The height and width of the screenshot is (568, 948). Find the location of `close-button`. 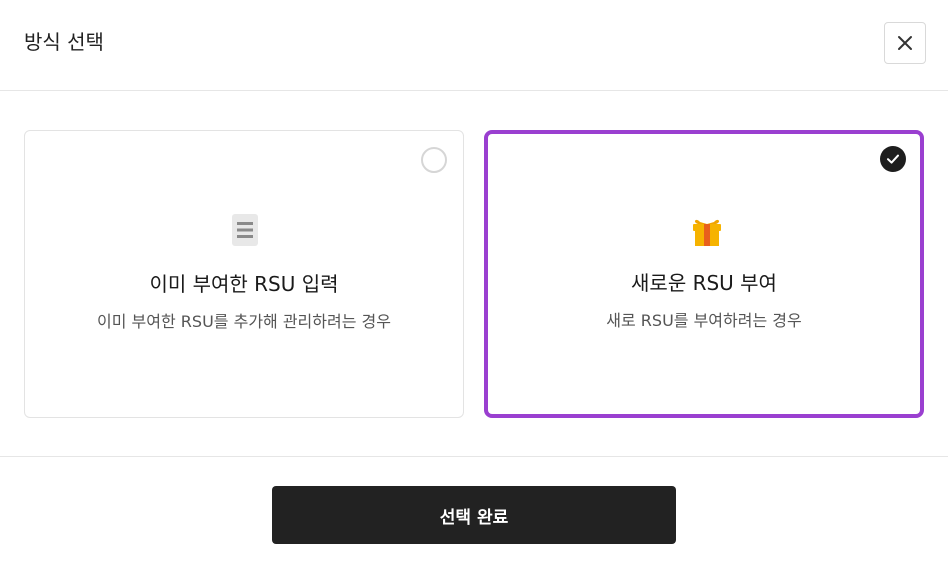

close-button is located at coordinates (905, 43).